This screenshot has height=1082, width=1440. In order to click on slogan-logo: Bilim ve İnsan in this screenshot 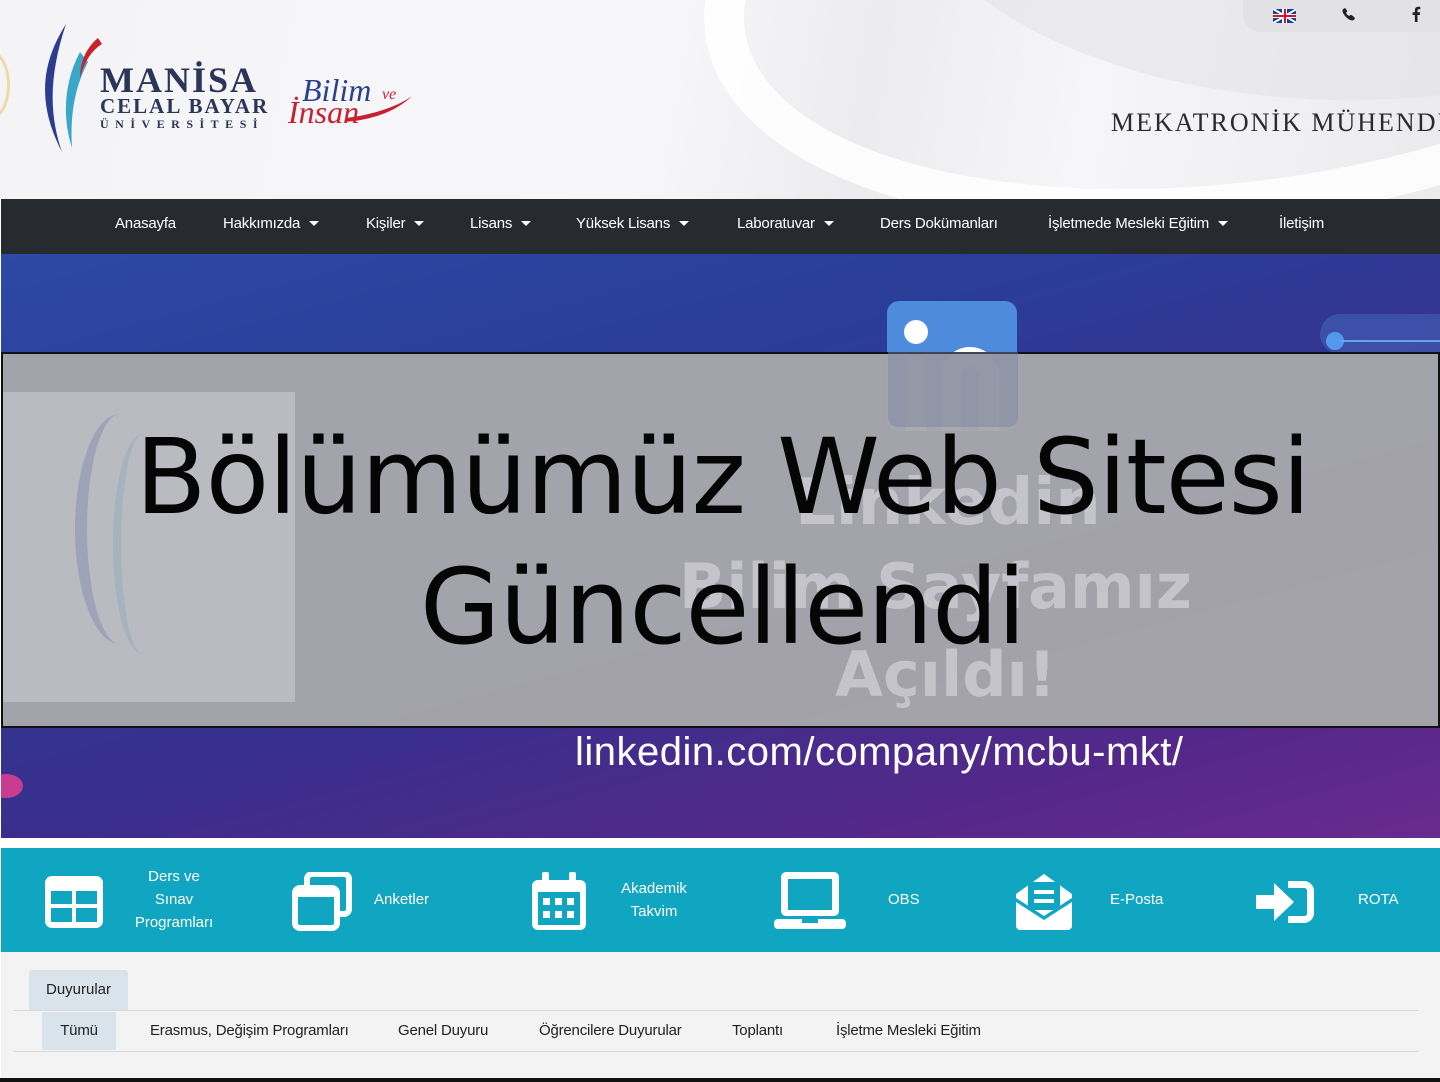, I will do `click(351, 102)`.